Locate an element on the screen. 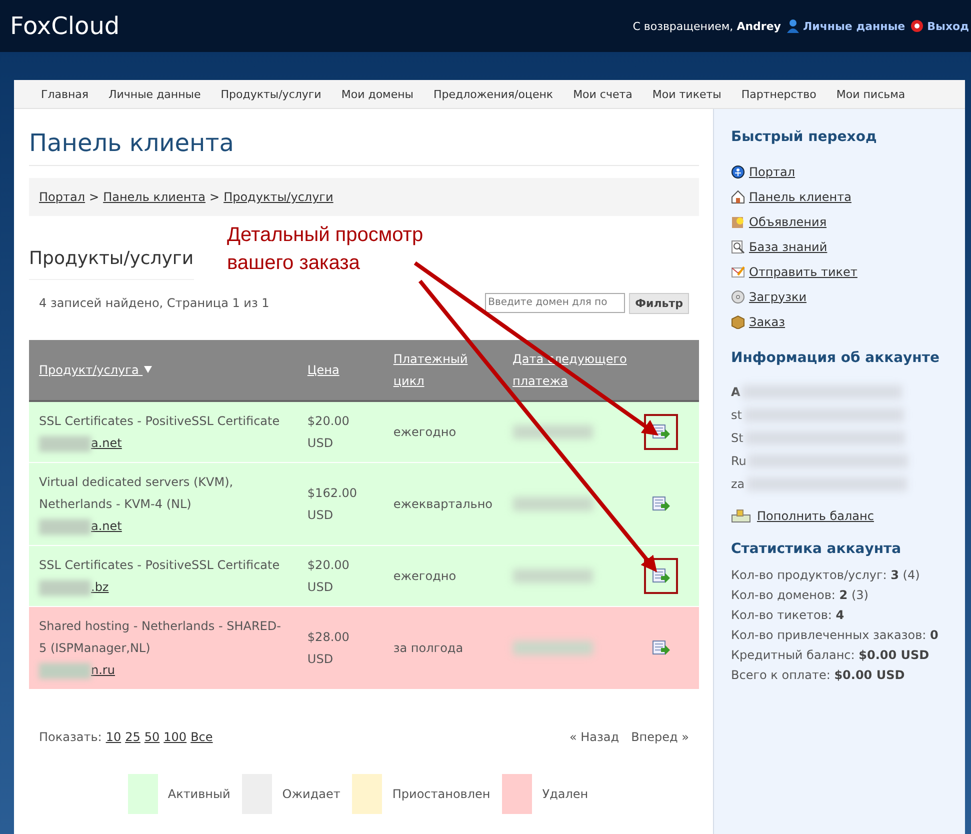  page-size-link: 25 is located at coordinates (132, 737).